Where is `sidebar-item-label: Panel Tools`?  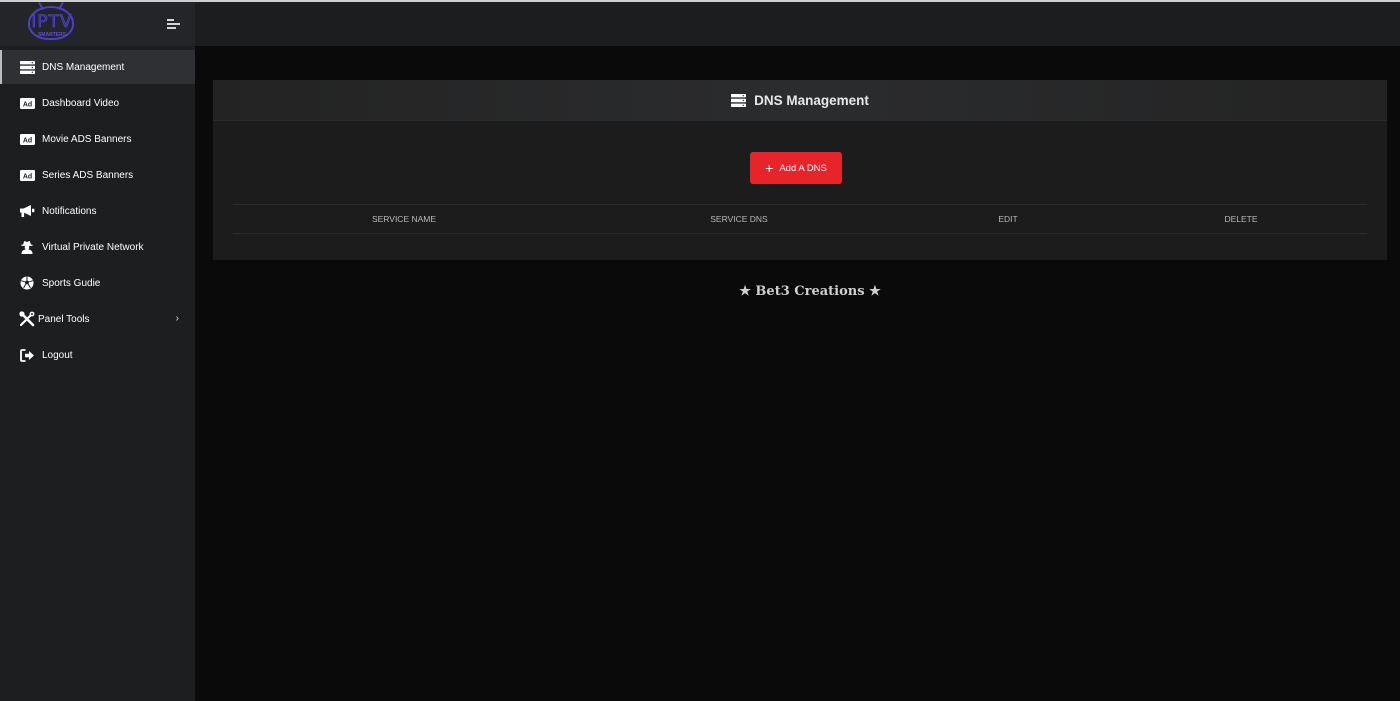 sidebar-item-label: Panel Tools is located at coordinates (64, 319).